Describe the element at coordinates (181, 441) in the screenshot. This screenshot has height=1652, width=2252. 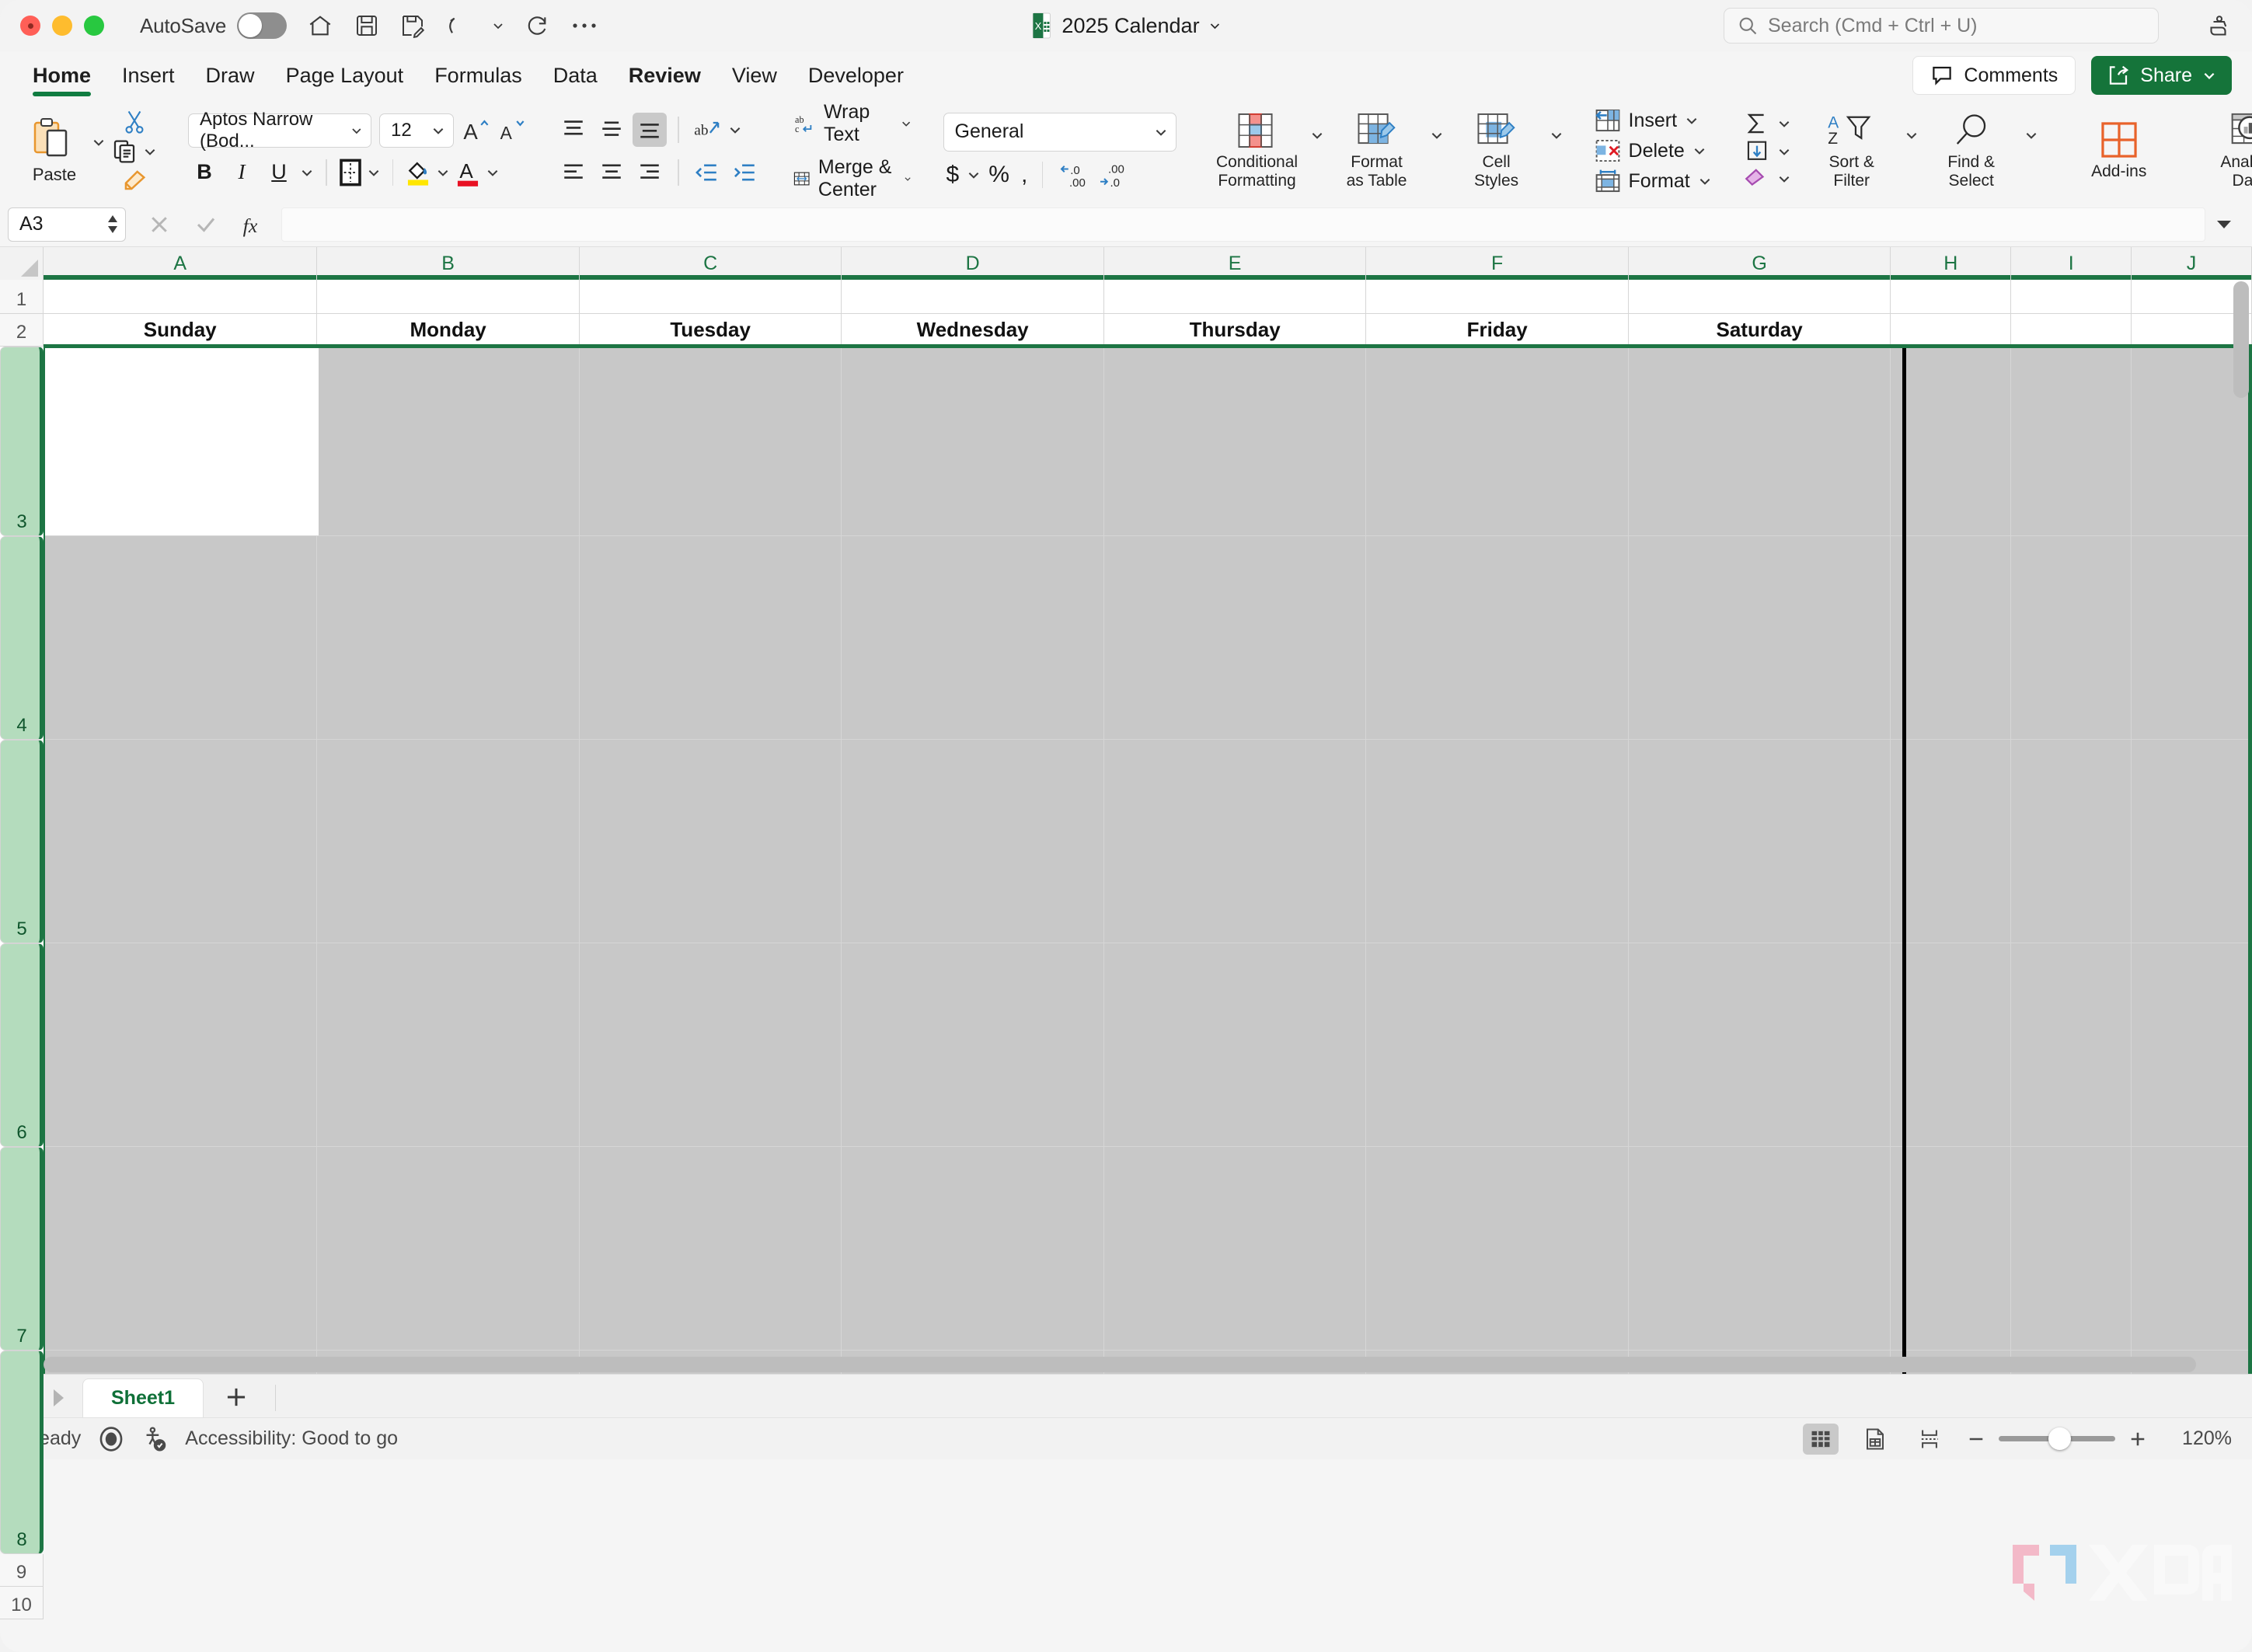
I see `active-cell-a3` at that location.